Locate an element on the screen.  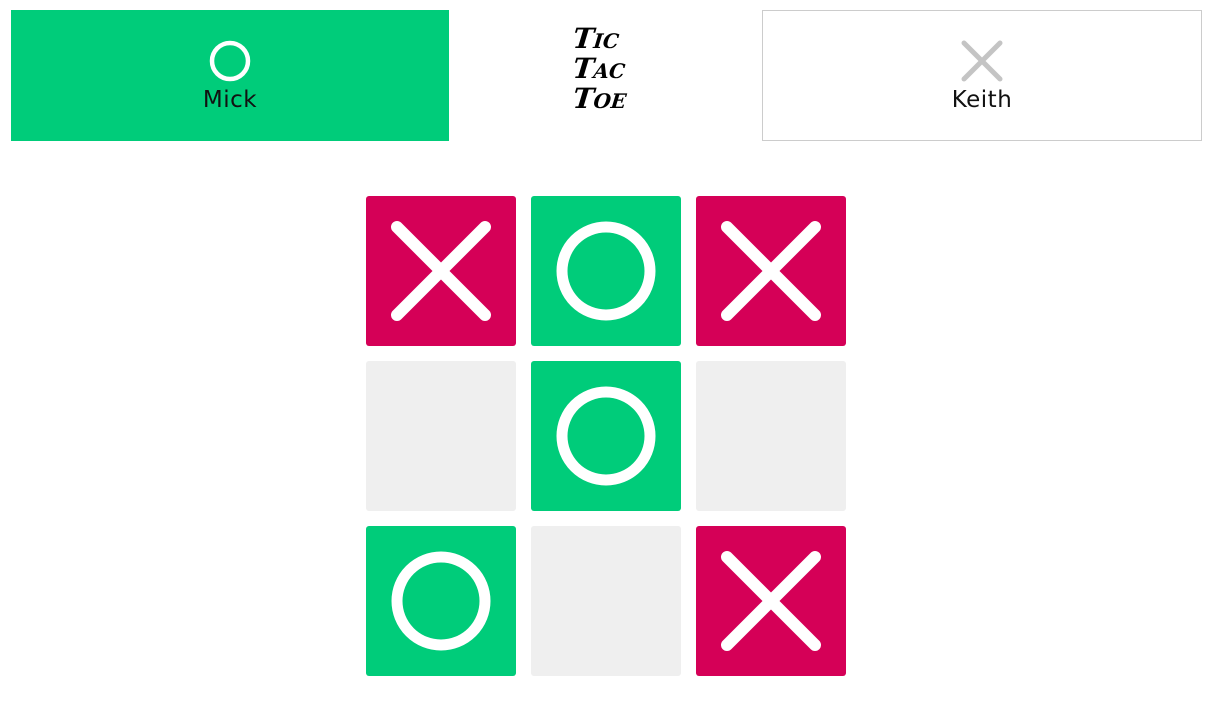
player-name: Keith is located at coordinates (982, 99).